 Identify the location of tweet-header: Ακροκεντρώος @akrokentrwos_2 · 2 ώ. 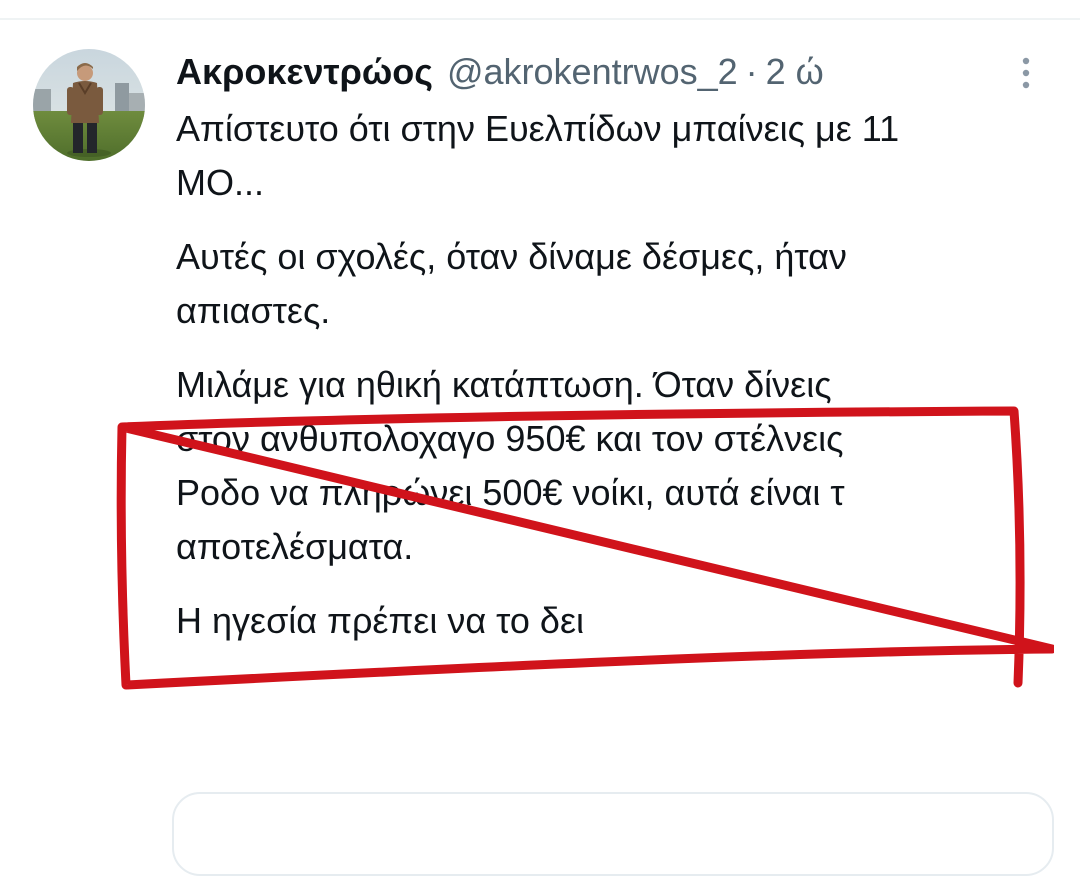
(500, 72).